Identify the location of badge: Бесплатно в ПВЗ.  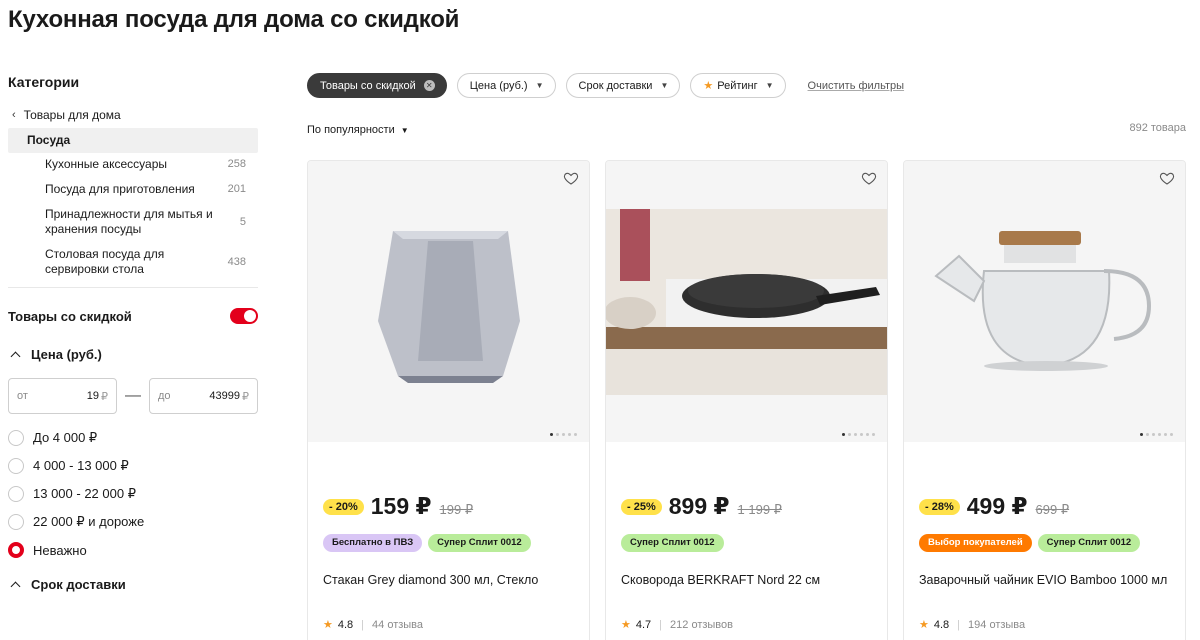
(373, 543).